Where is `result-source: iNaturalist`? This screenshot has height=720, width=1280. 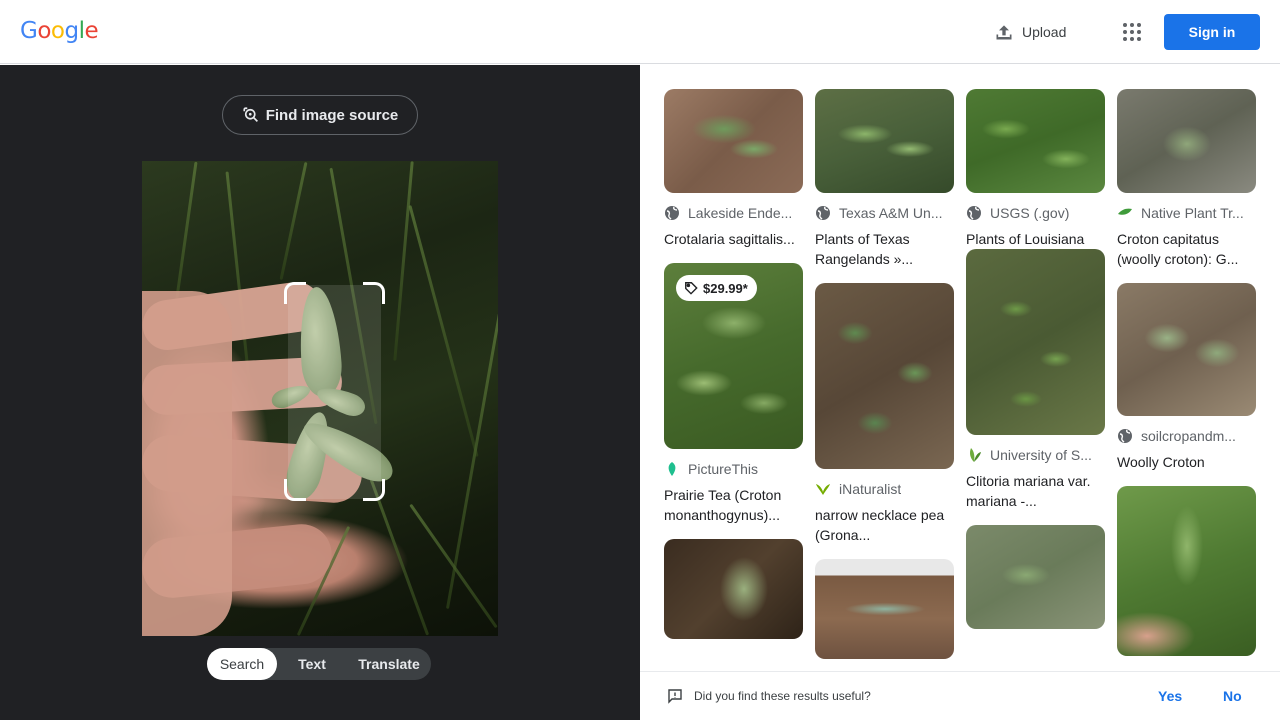
result-source: iNaturalist is located at coordinates (884, 489).